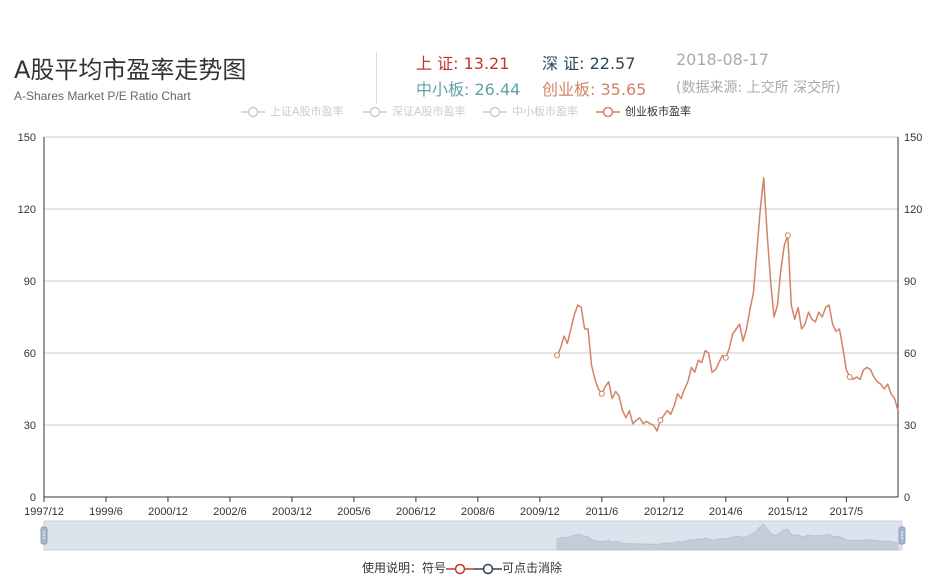  What do you see at coordinates (910, 354) in the screenshot?
I see `y-tick-label-right: 60` at bounding box center [910, 354].